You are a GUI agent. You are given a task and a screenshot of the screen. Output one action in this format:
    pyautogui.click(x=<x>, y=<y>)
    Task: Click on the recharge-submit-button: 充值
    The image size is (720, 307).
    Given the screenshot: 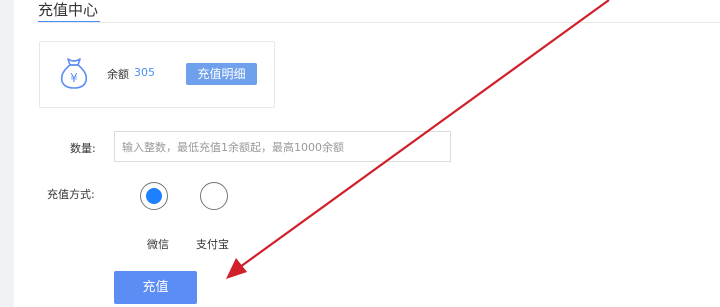 What is the action you would take?
    pyautogui.click(x=155, y=287)
    